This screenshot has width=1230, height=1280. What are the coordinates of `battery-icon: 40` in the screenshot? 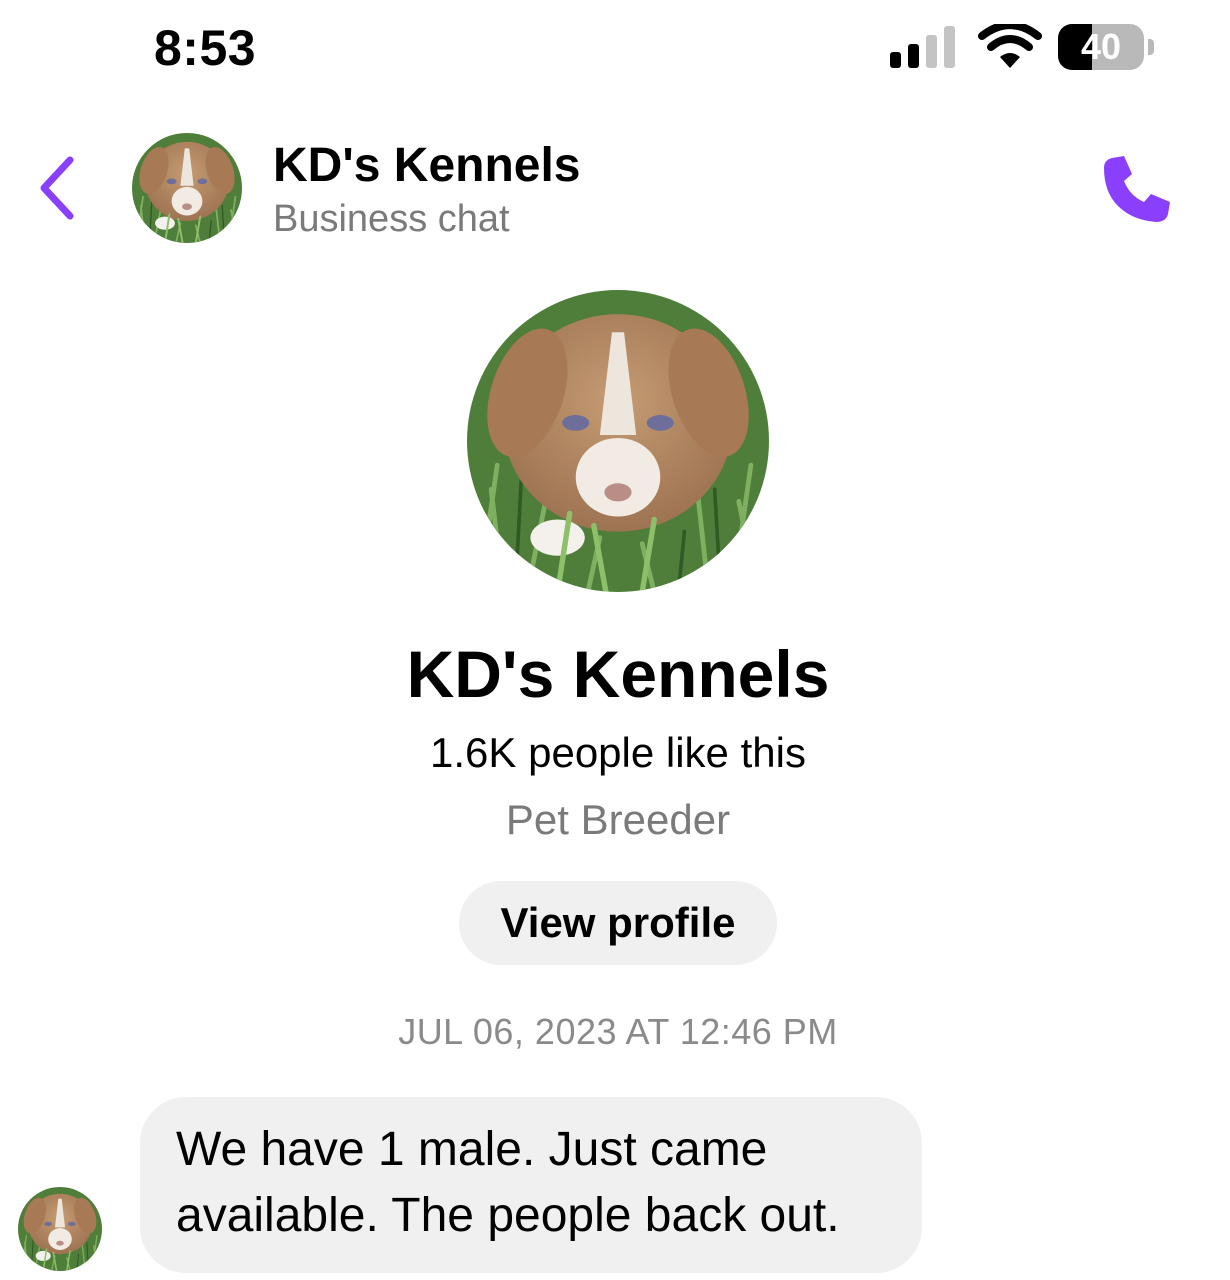 It's located at (1108, 47).